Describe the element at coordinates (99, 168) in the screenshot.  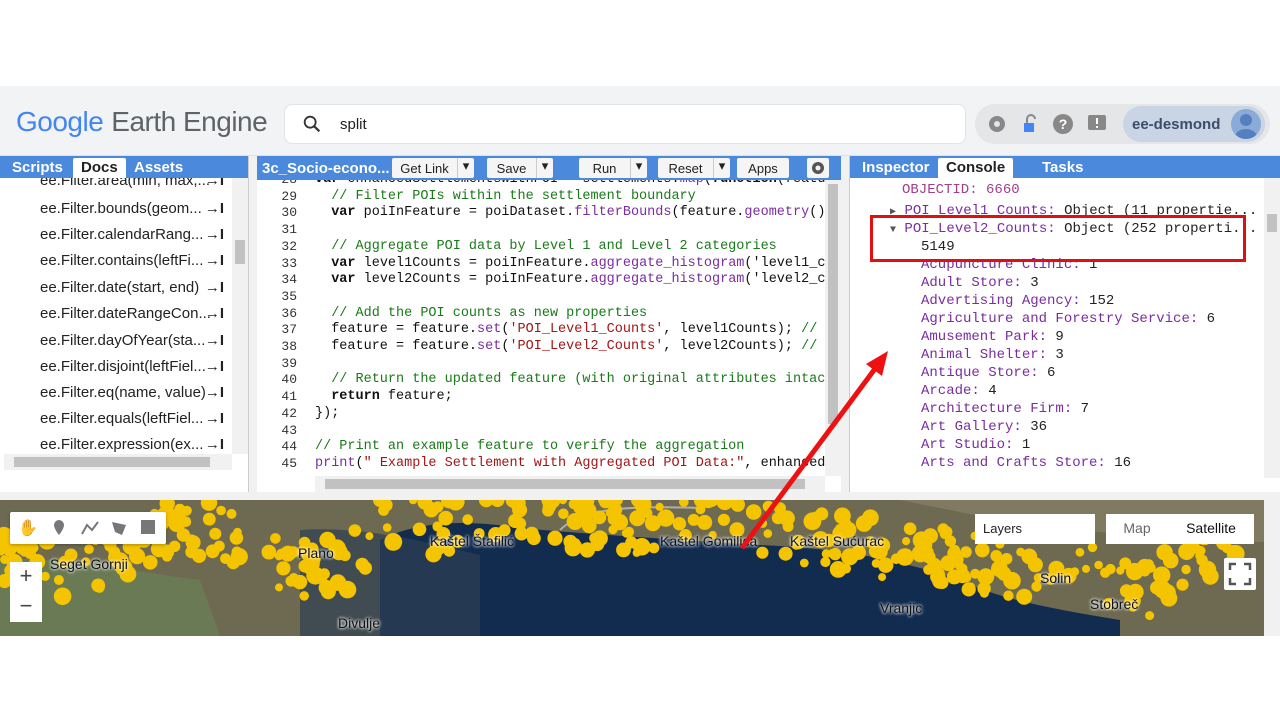
I see `tab-docs: Docs` at that location.